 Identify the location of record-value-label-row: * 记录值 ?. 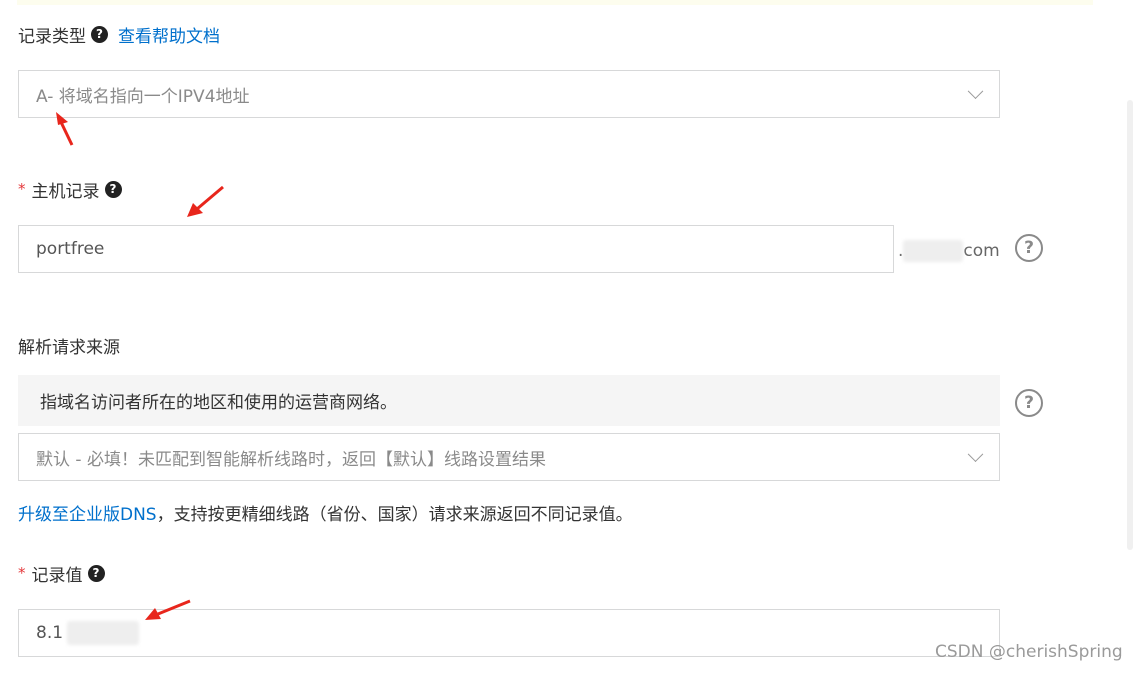
(61, 573).